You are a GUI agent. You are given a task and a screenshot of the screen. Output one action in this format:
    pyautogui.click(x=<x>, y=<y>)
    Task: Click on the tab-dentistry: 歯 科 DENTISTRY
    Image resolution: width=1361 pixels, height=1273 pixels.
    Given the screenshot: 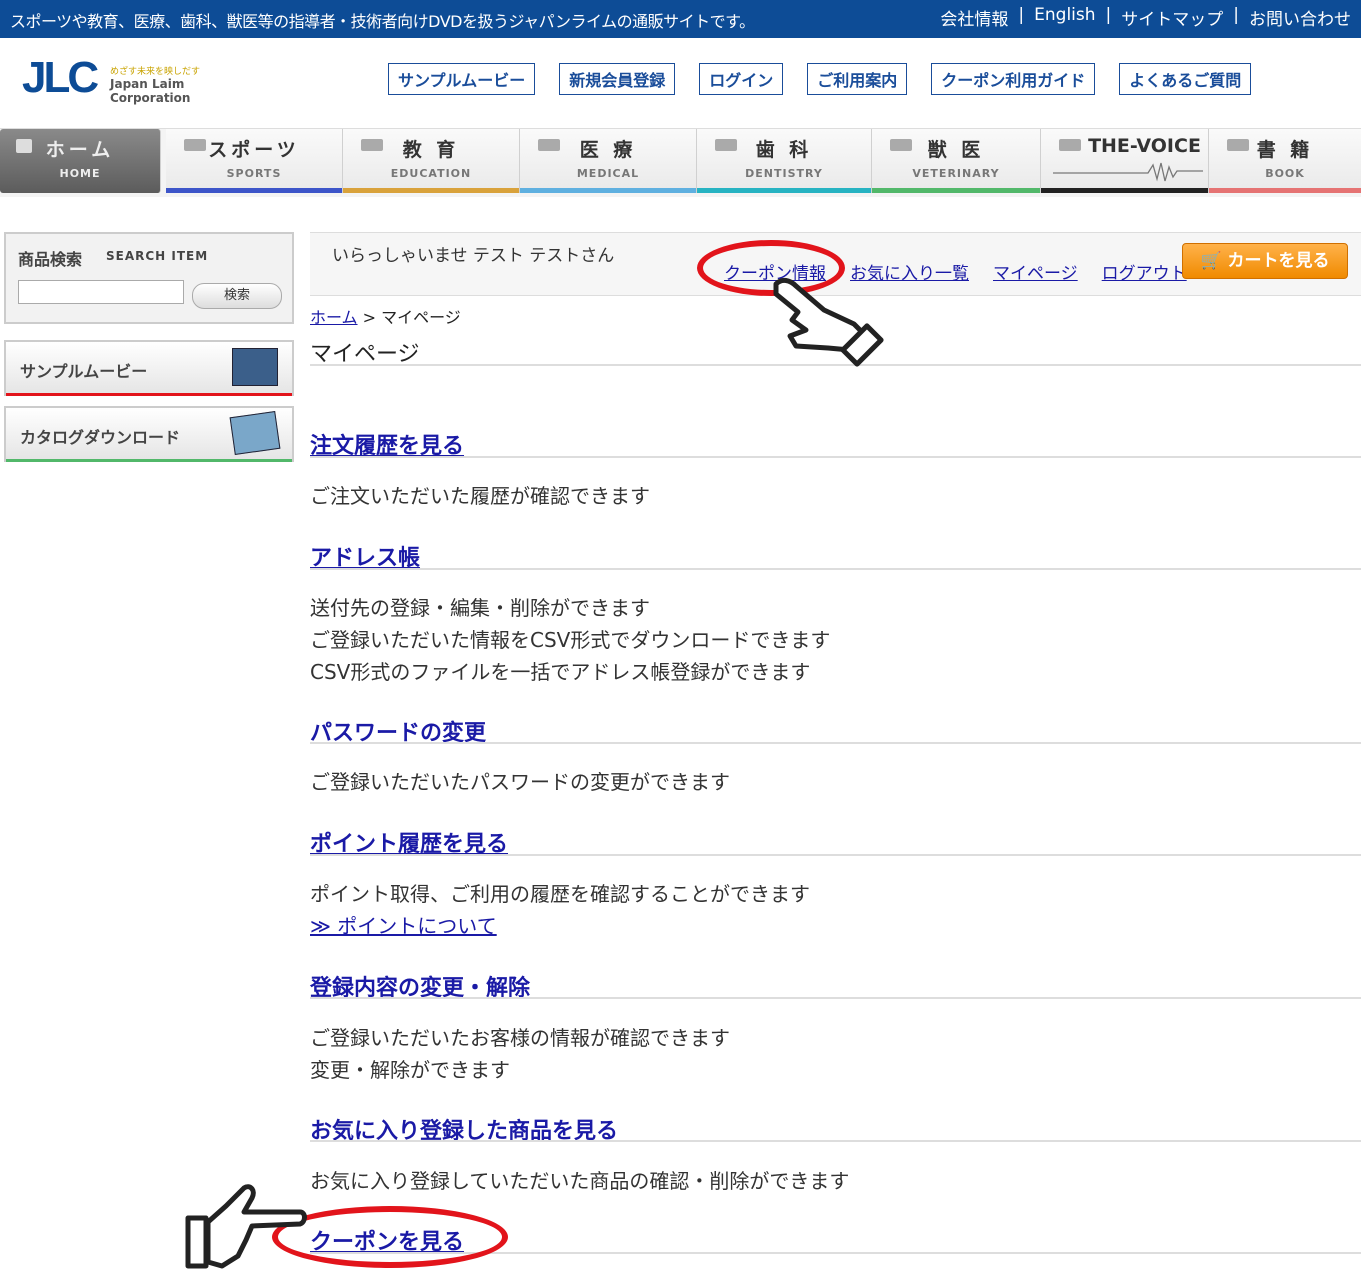 What is the action you would take?
    pyautogui.click(x=784, y=161)
    